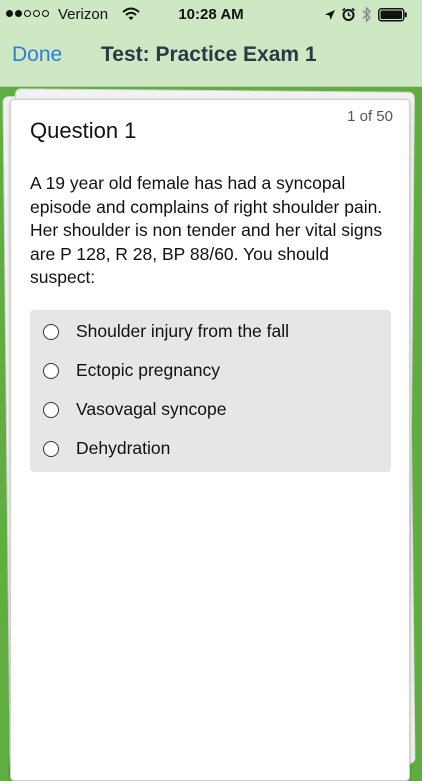  I want to click on clock: 10:28 AM, so click(211, 14).